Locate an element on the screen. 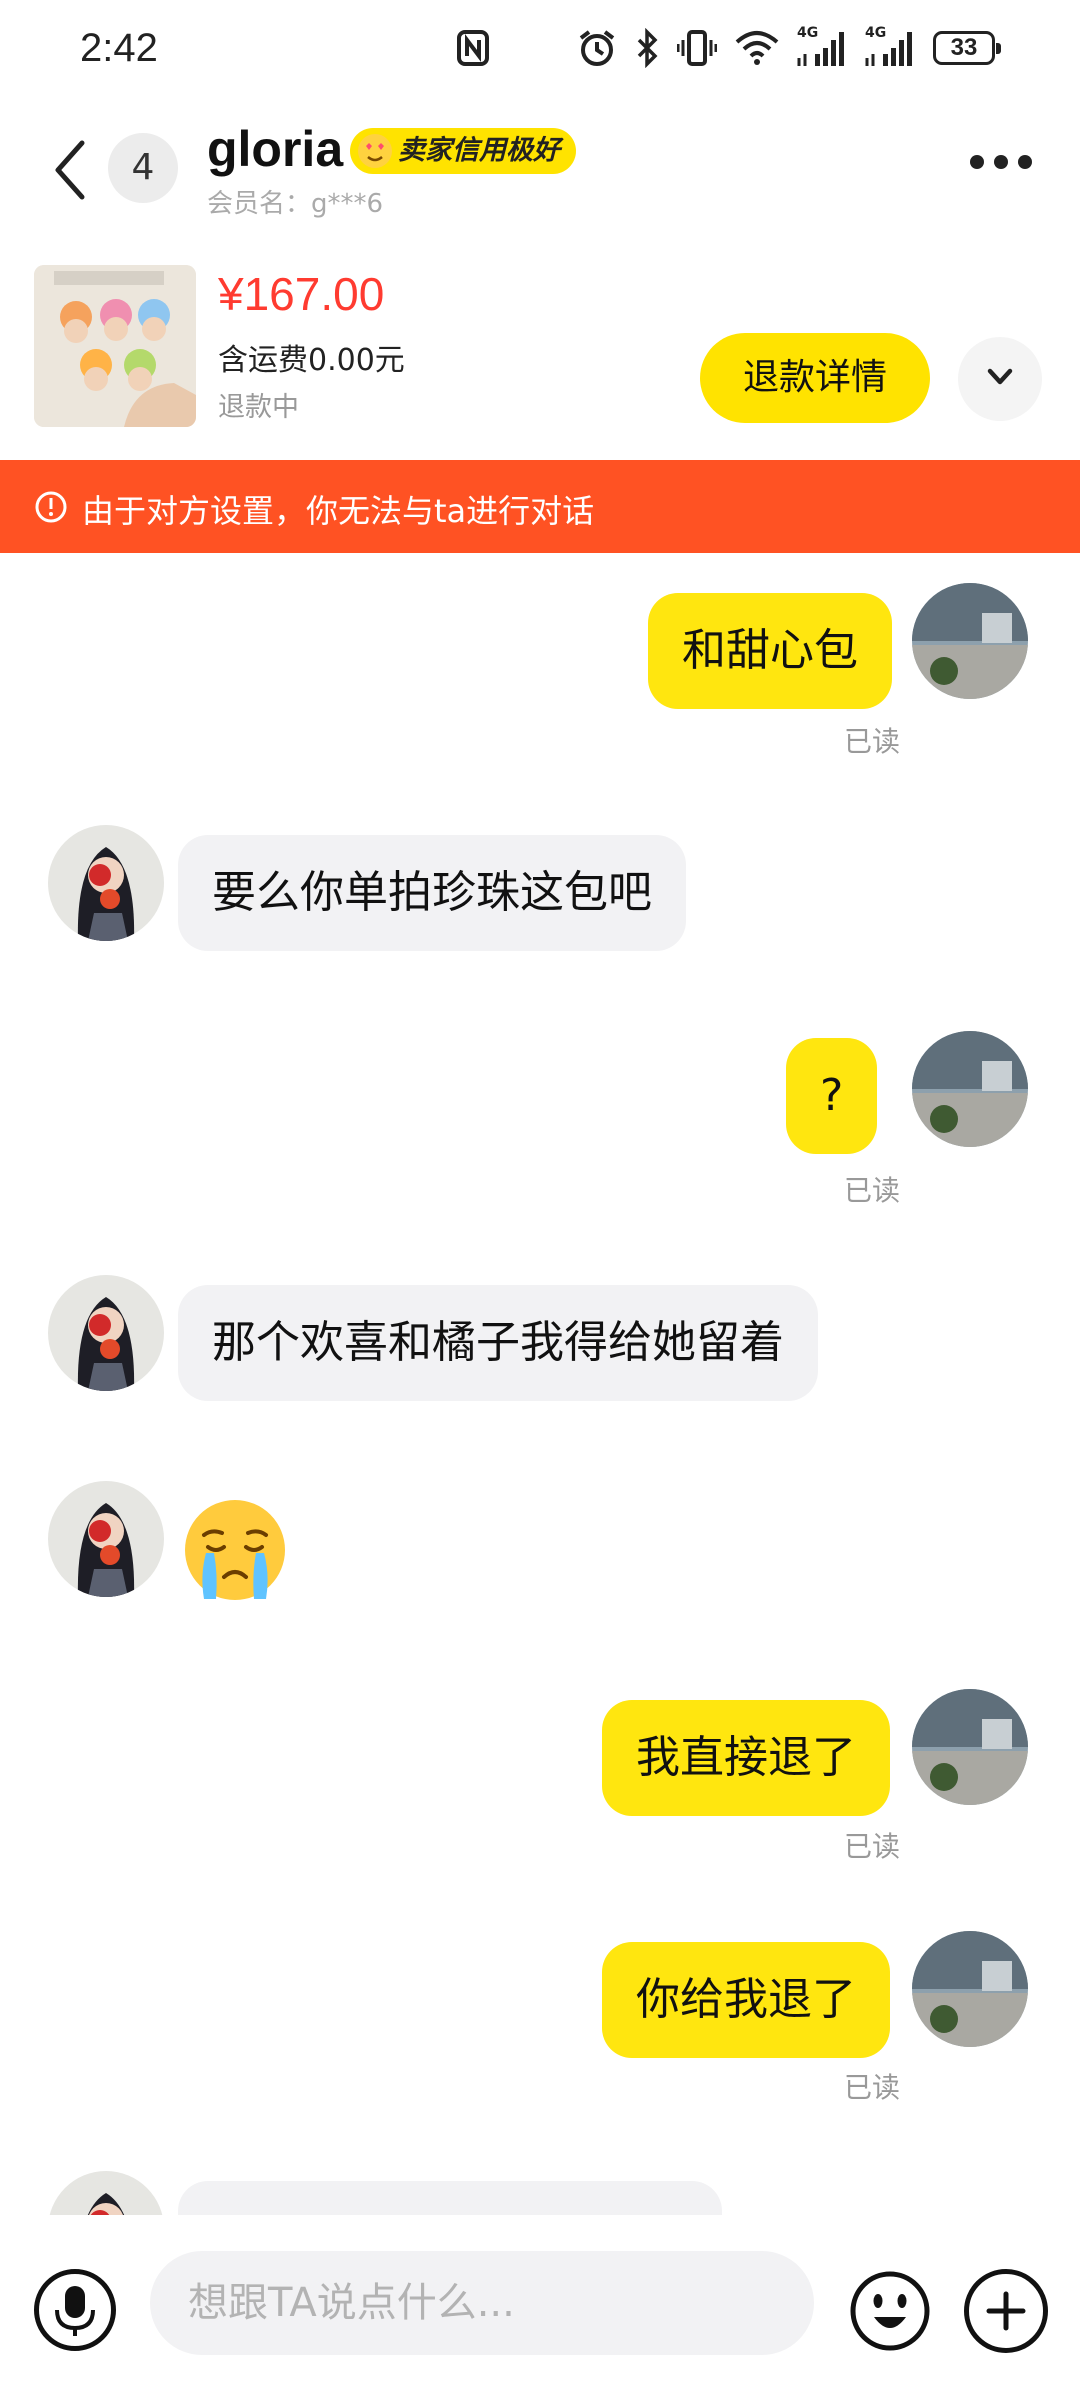  wifi-icon is located at coordinates (757, 48).